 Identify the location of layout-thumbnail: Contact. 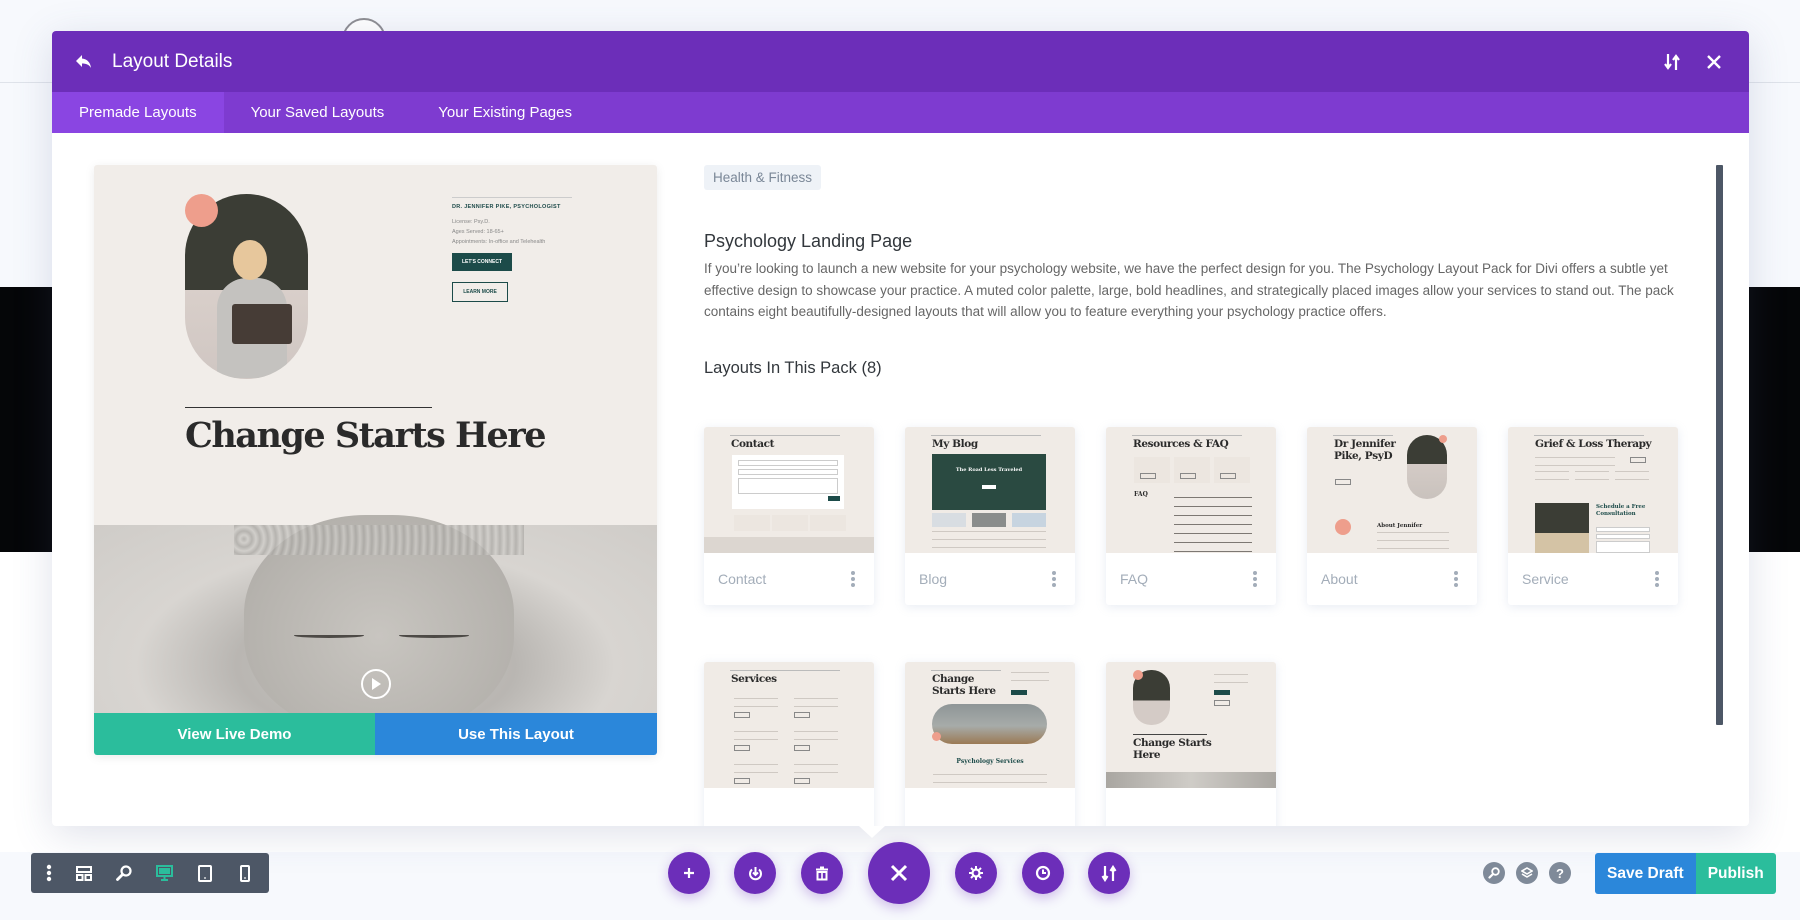
(789, 490).